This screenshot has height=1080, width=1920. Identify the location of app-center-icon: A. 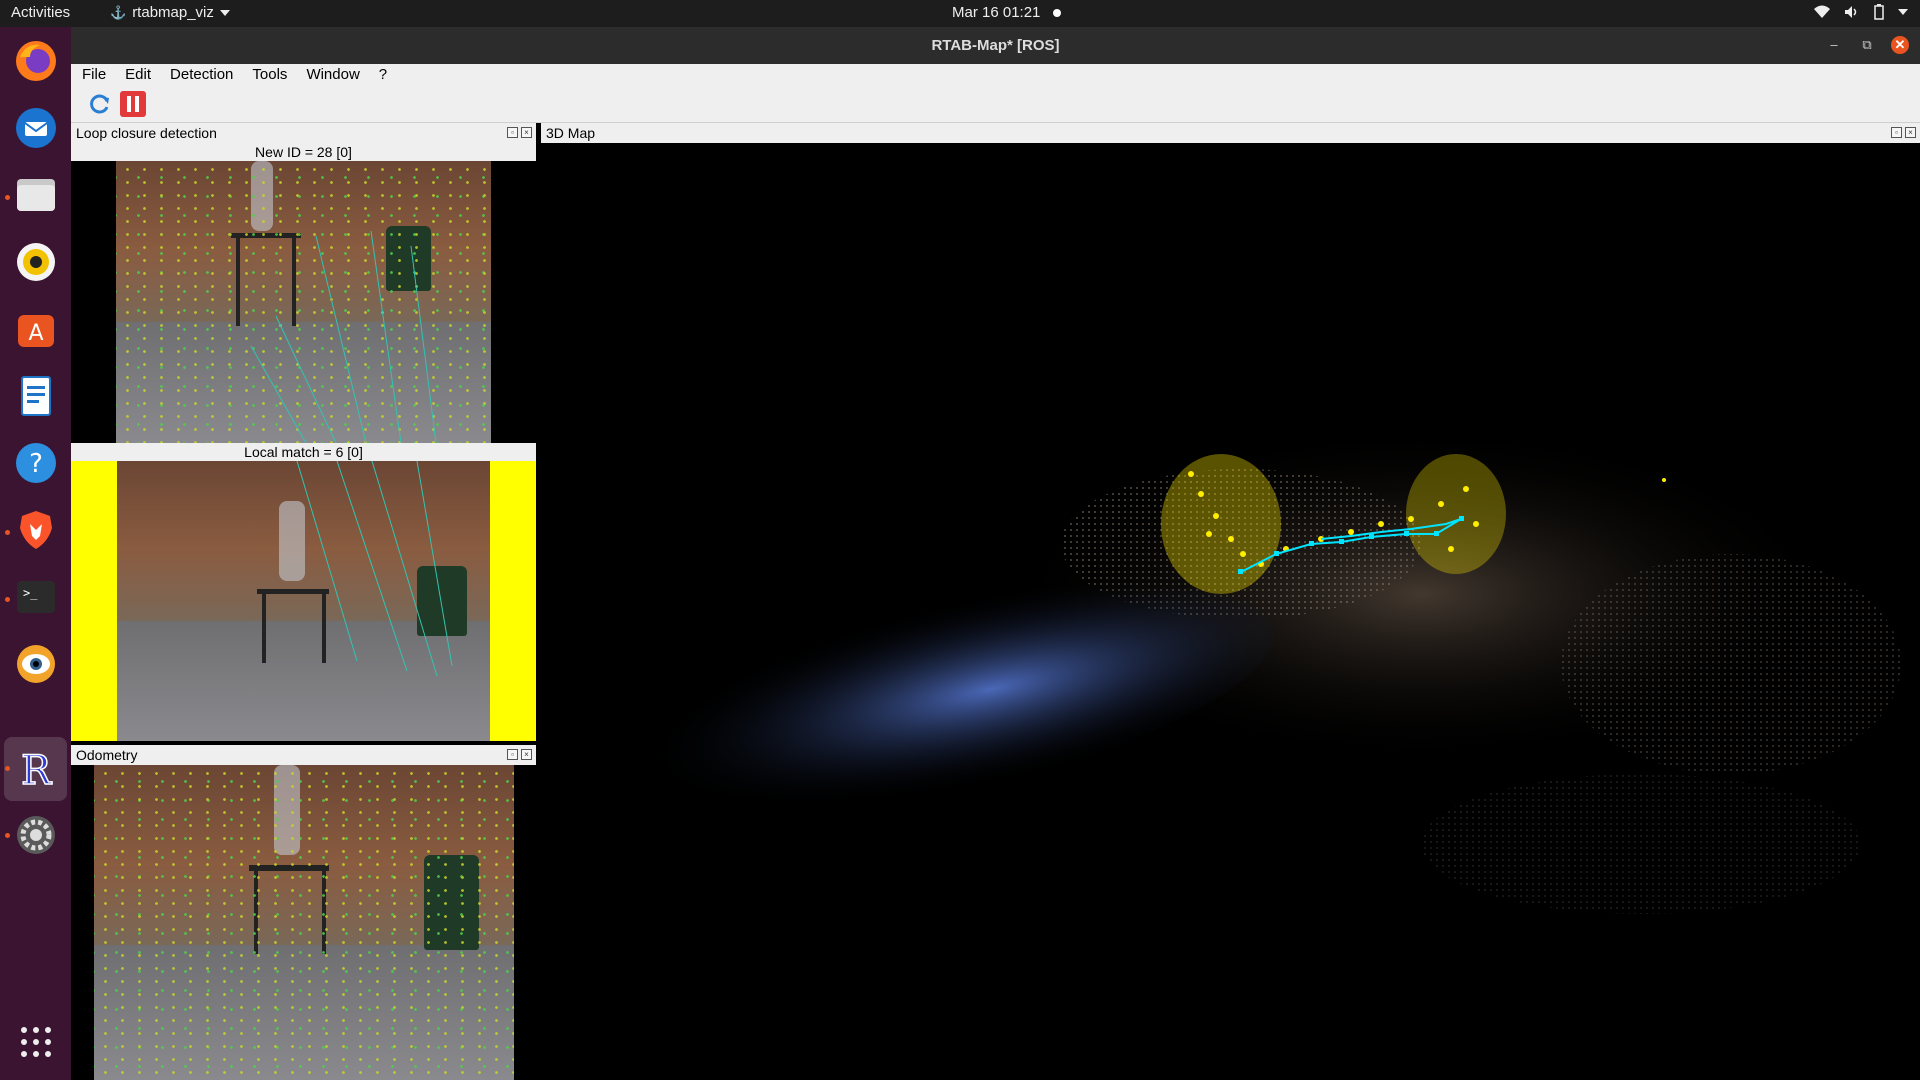
(35, 328).